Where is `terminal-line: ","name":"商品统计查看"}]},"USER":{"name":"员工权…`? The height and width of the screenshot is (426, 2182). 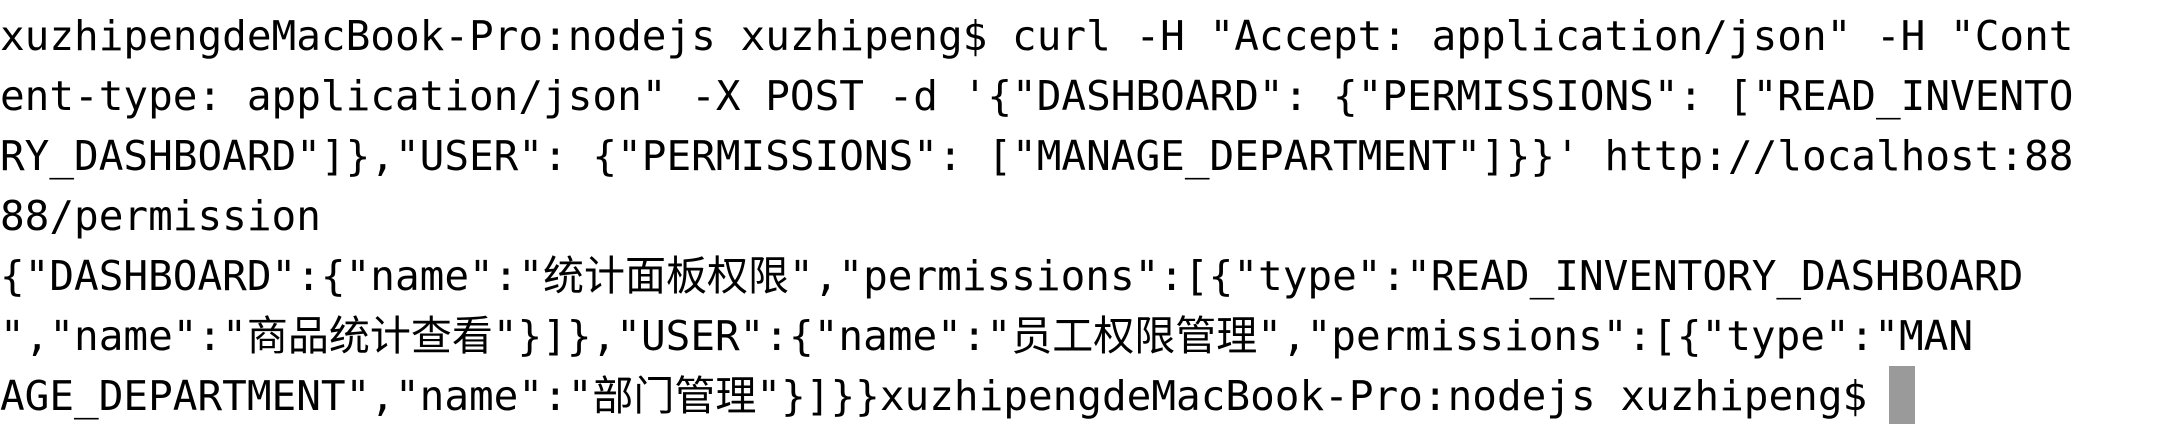
terminal-line: ","name":"商品统计查看"}]},"USER":{"name":"员工权… is located at coordinates (987, 336).